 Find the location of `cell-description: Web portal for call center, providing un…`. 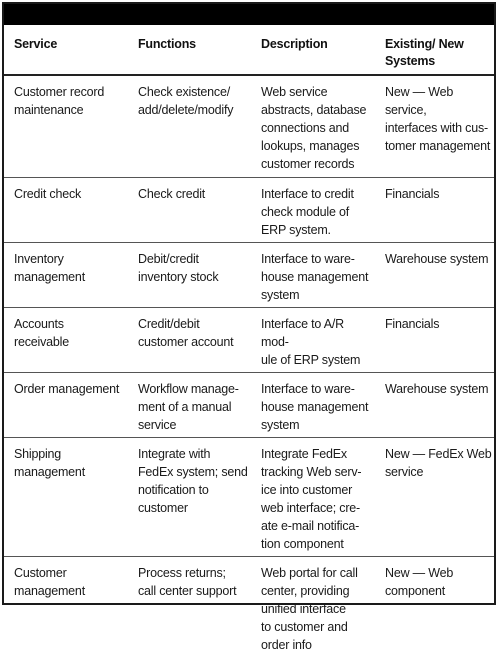

cell-description: Web portal for call center, providing un… is located at coordinates (313, 607).